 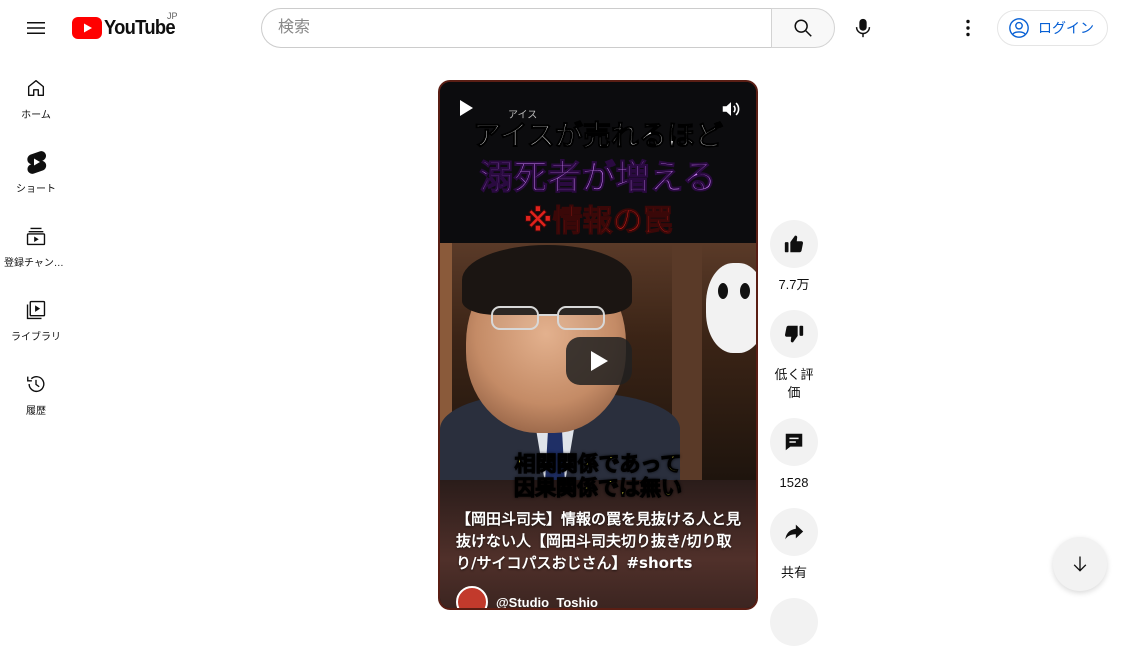 I want to click on dislike-label: 低く評価, so click(x=794, y=383).